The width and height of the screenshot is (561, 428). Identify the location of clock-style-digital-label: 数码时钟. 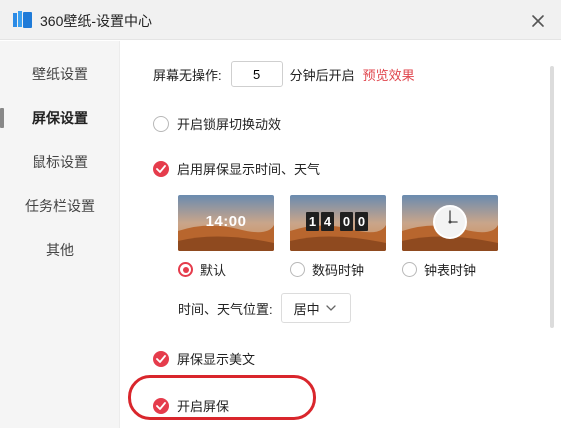
(338, 270).